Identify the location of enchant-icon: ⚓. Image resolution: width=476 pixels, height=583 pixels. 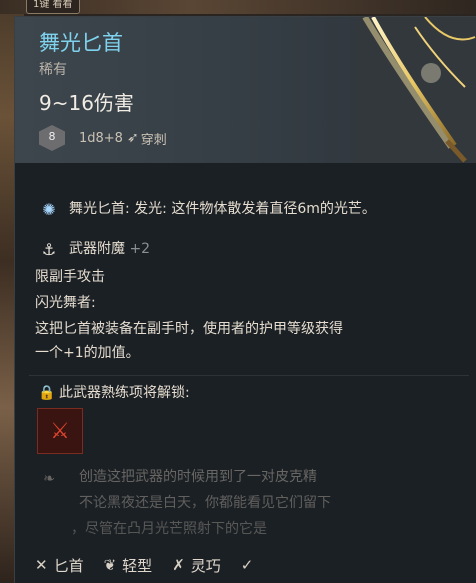
(49, 249).